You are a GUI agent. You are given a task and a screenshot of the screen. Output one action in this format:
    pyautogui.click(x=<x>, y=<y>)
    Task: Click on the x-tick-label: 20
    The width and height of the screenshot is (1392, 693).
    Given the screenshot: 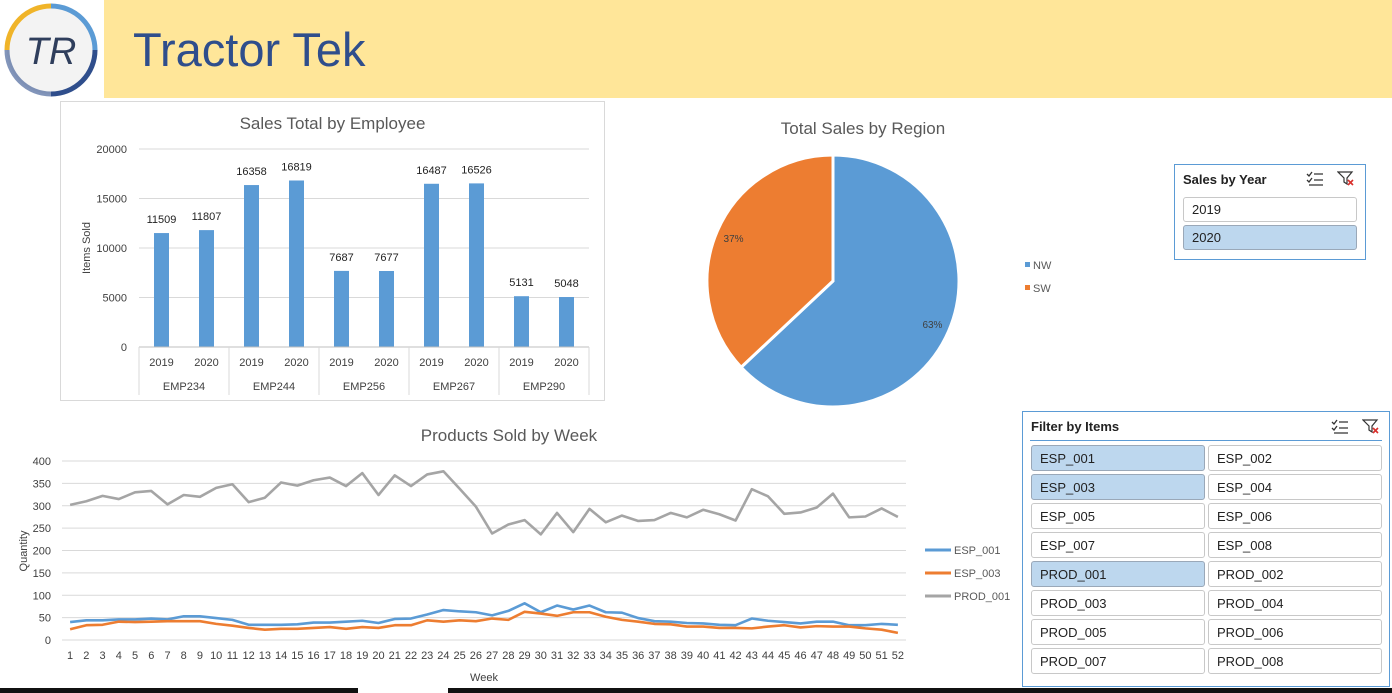 What is the action you would take?
    pyautogui.click(x=378, y=656)
    